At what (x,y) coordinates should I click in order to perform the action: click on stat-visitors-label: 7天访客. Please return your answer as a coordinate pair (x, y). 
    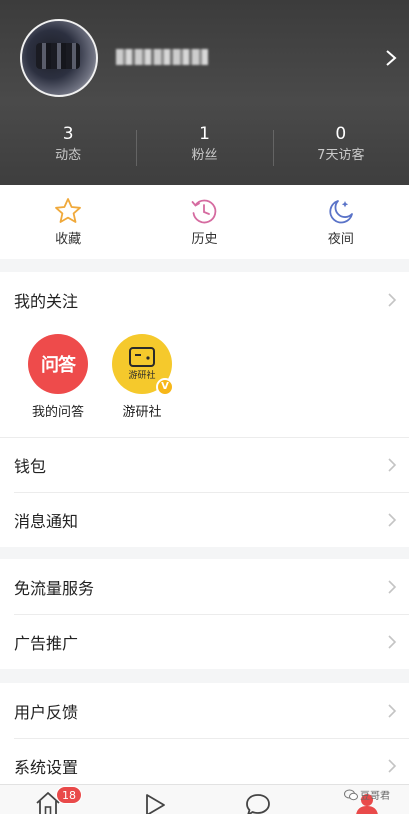
    Looking at the image, I should click on (341, 155).